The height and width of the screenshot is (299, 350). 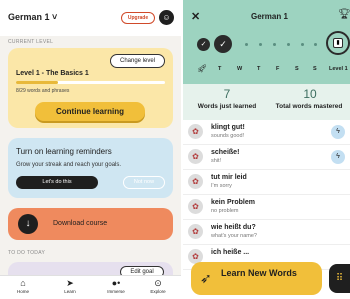 I want to click on word-row: ✿ wie heißt du? what's your name?, so click(x=266, y=232).